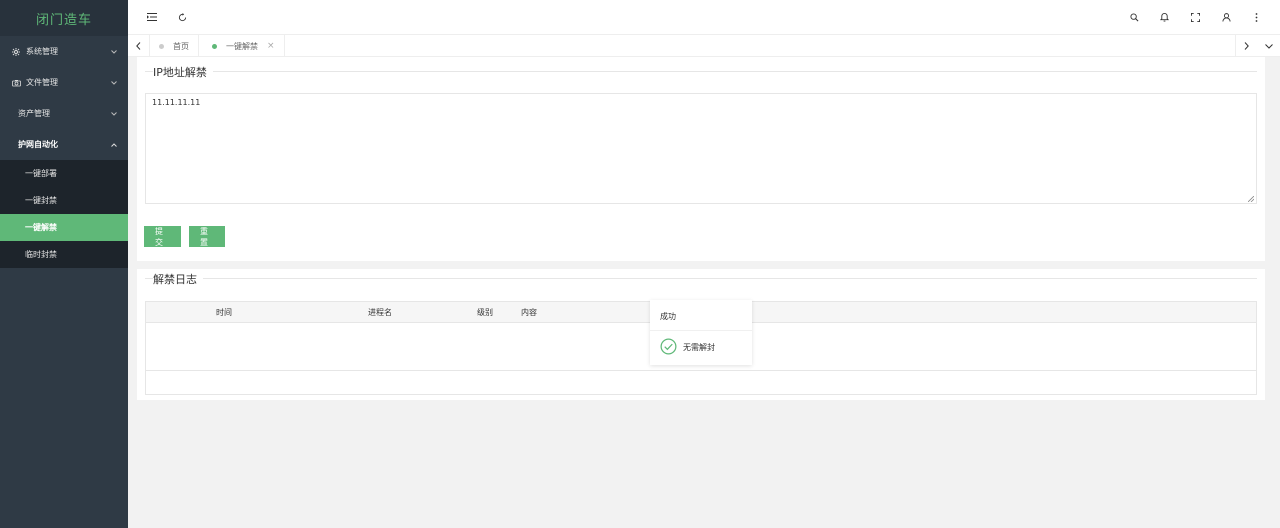 The height and width of the screenshot is (528, 1280). Describe the element at coordinates (152, 17) in the screenshot. I see `menu-toggle-icon` at that location.